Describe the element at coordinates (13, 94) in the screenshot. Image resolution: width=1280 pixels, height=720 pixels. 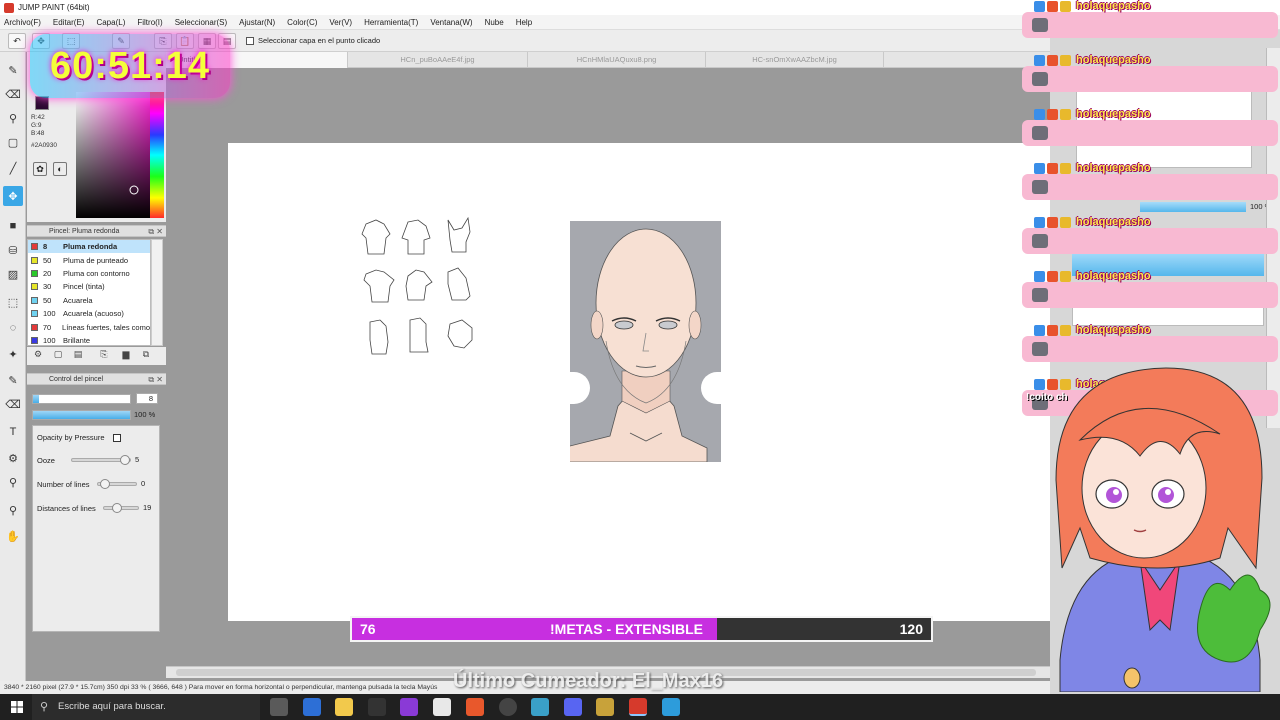
I see `eraser-tool-icon: ⌫` at that location.